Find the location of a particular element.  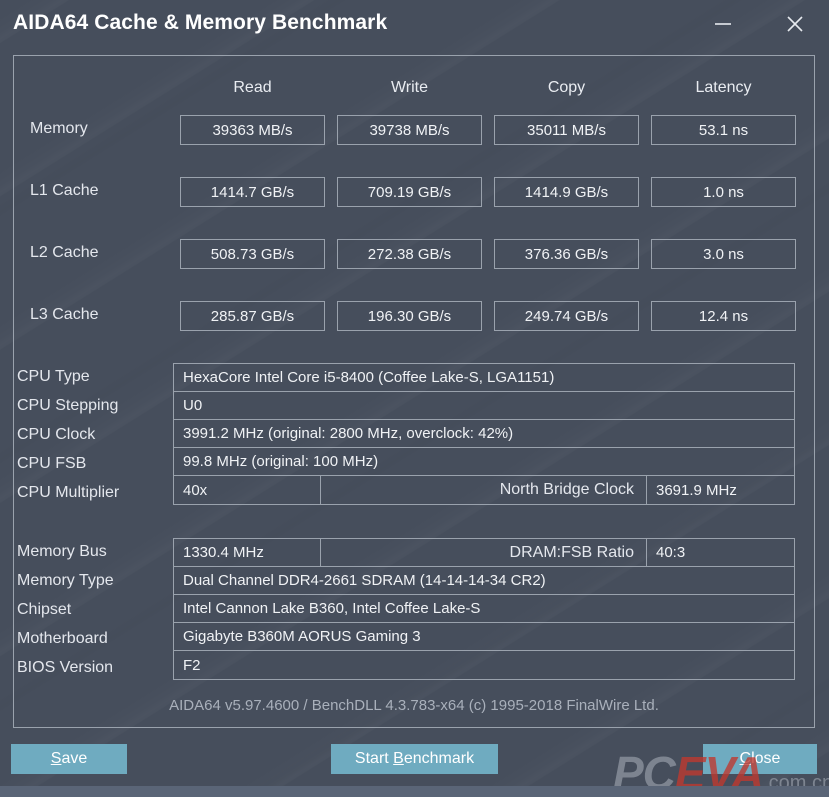

start-benchmark-button-label: Start Benchmark is located at coordinates (414, 758).